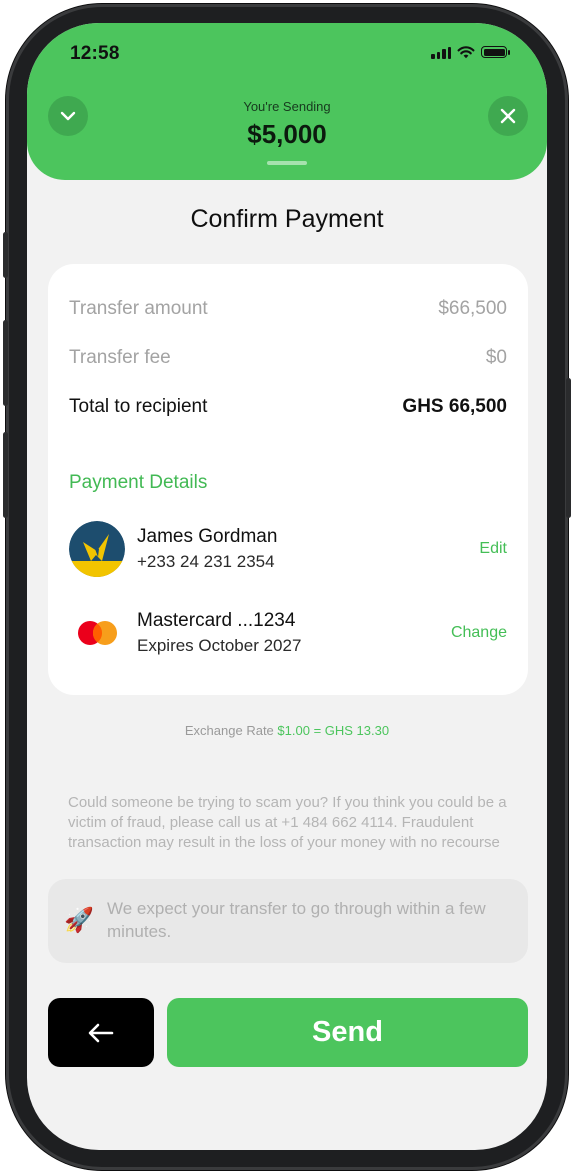  I want to click on card-expiry: Expires October 2027, so click(219, 645).